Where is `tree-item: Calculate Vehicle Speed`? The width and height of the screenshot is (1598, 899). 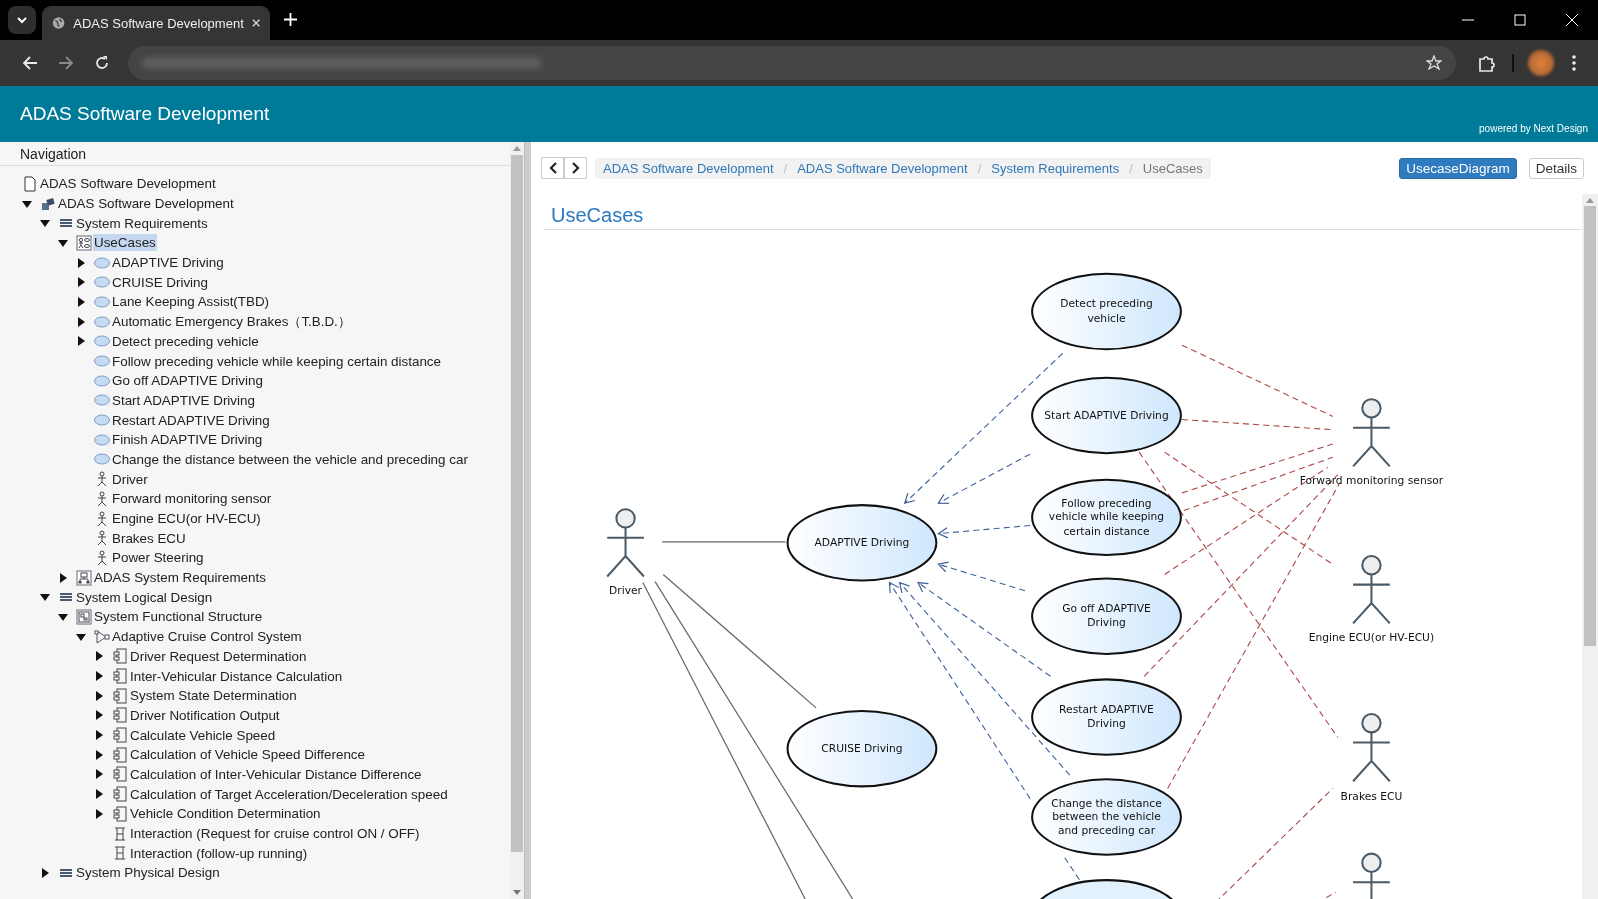 tree-item: Calculate Vehicle Speed is located at coordinates (203, 735).